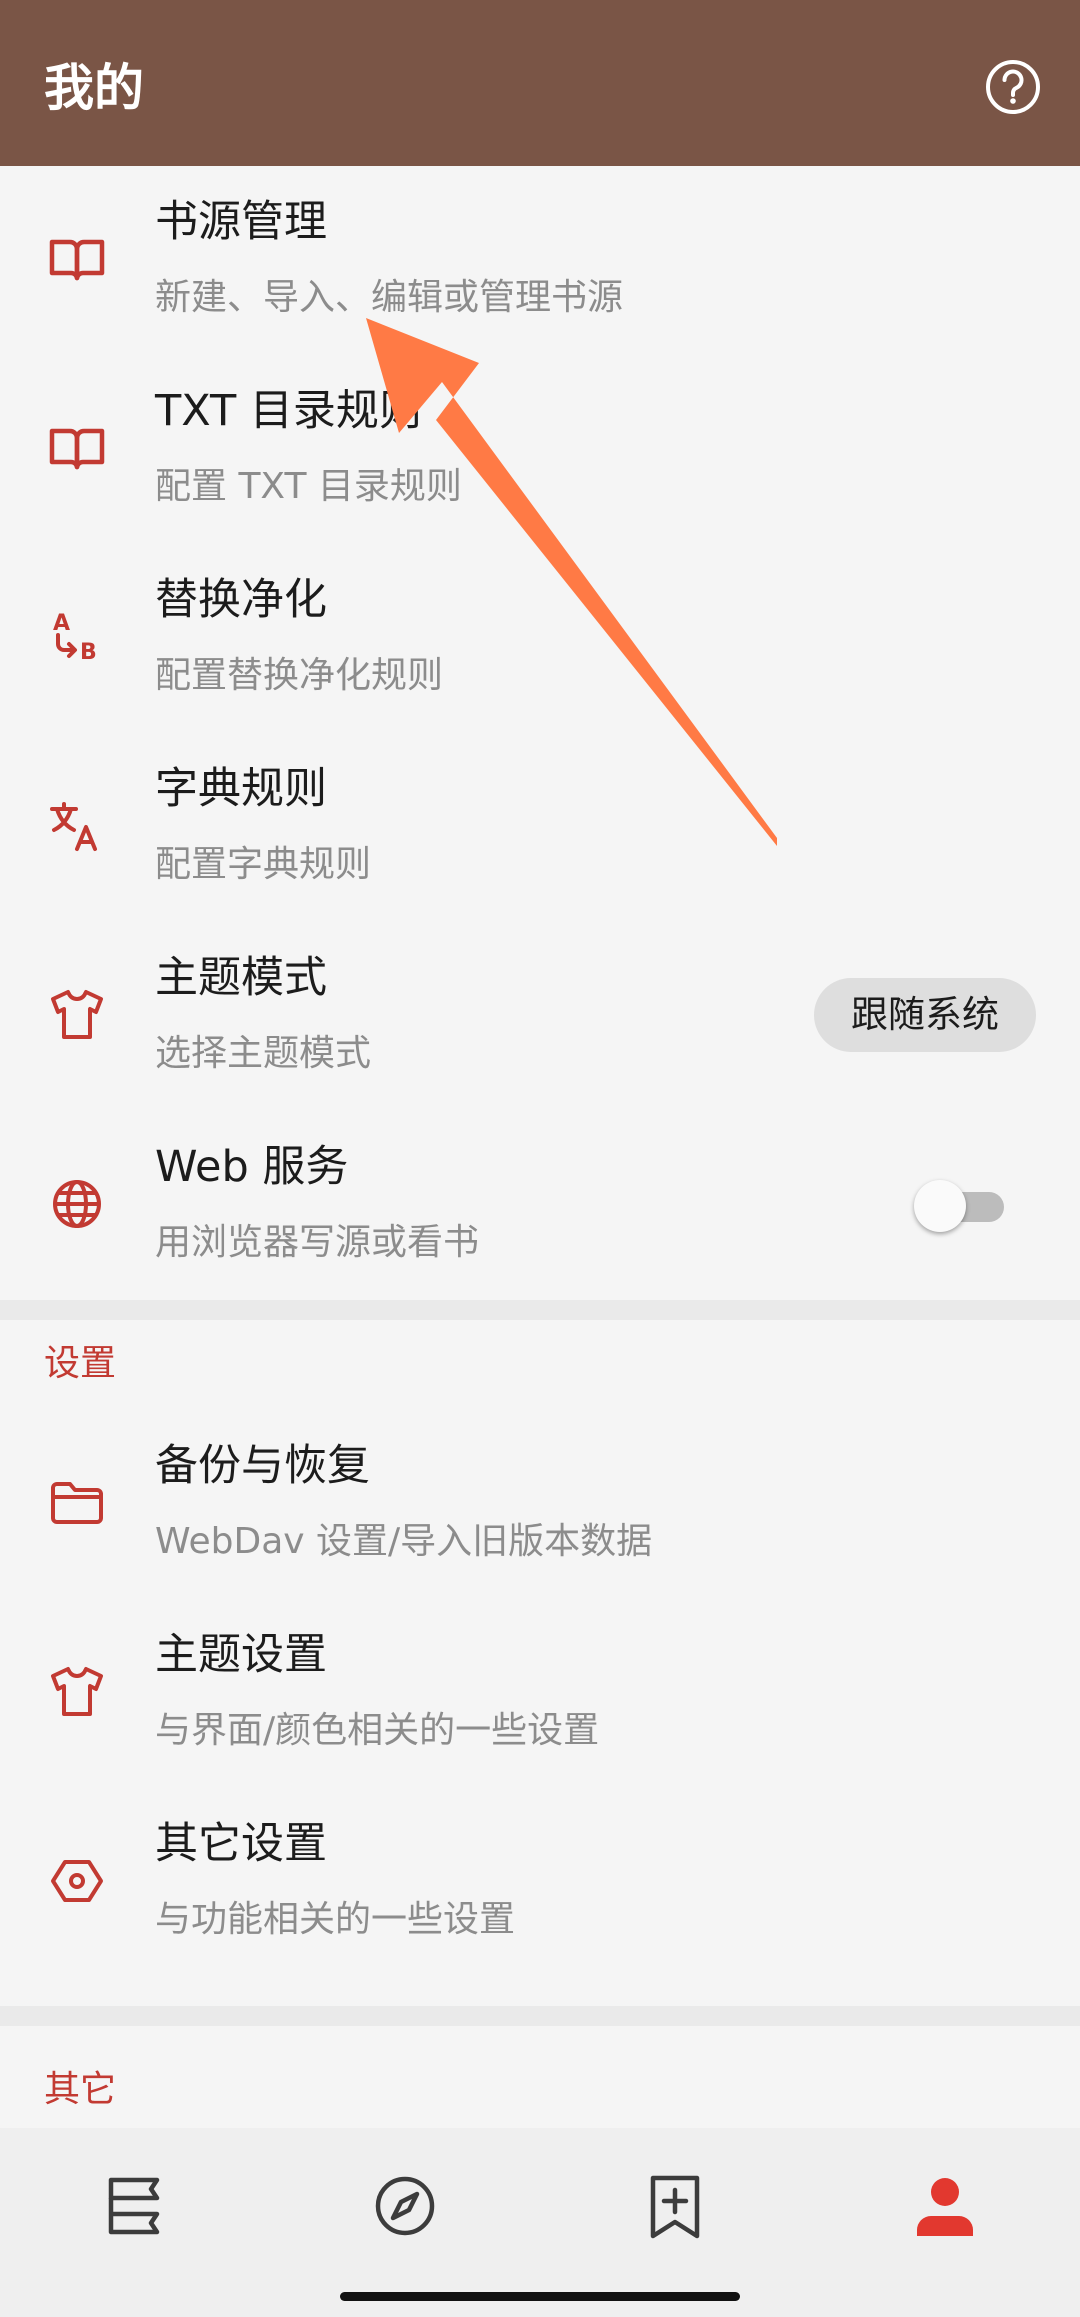 The width and height of the screenshot is (1080, 2317). What do you see at coordinates (94, 88) in the screenshot?
I see `page-title: 我的` at bounding box center [94, 88].